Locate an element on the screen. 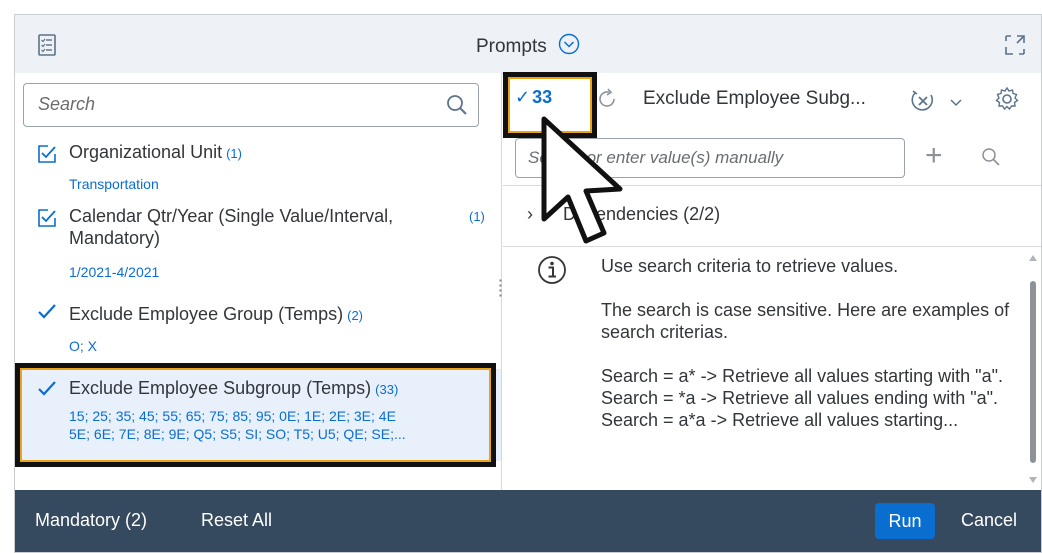 The height and width of the screenshot is (553, 1042). chevron-down-circle-icon is located at coordinates (569, 47).